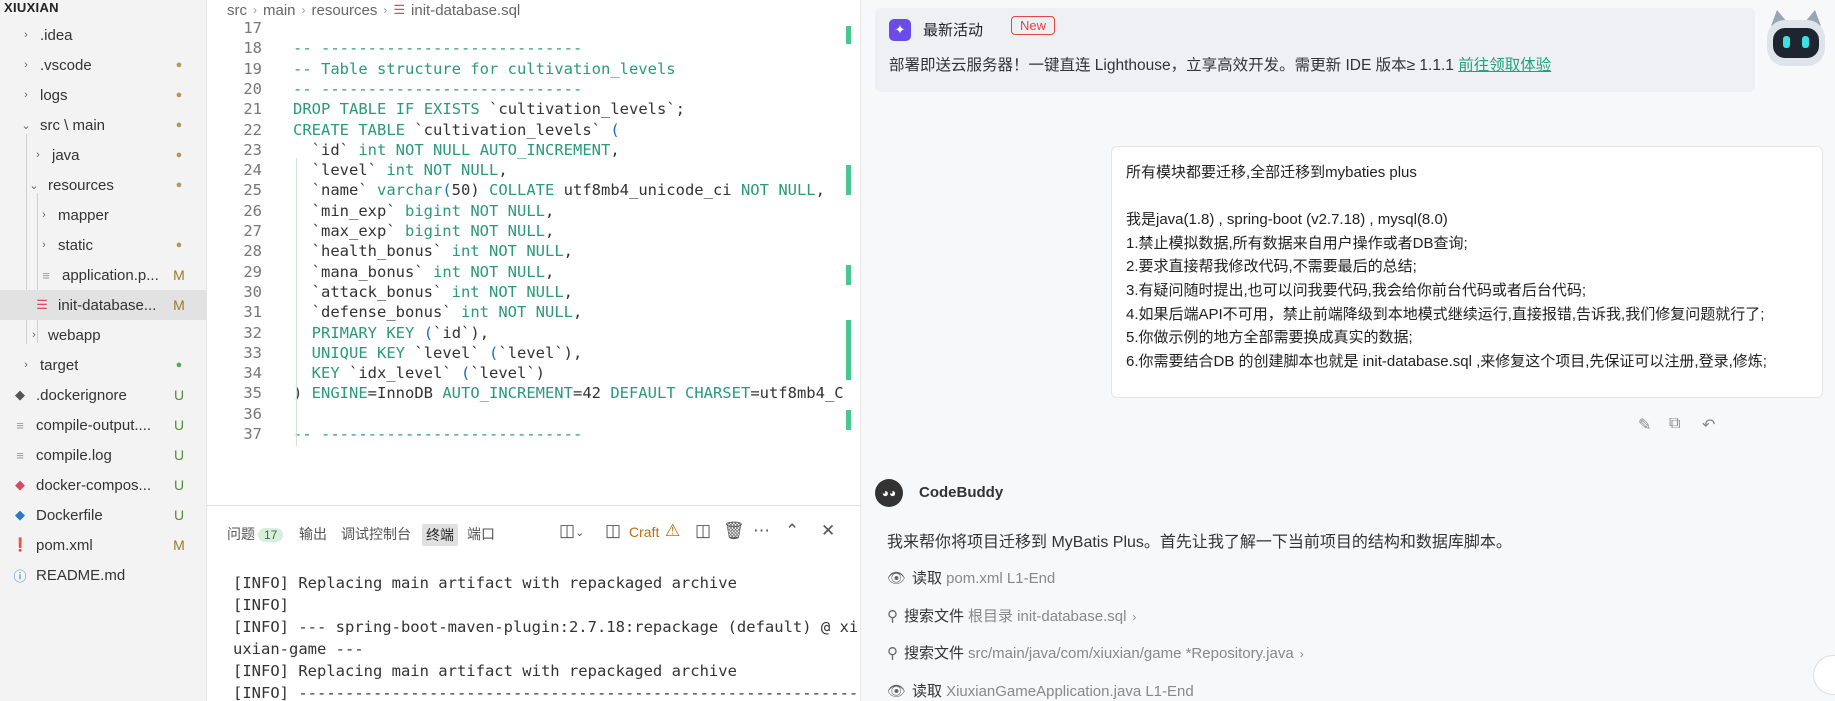 The height and width of the screenshot is (701, 1835). What do you see at coordinates (376, 534) in the screenshot?
I see `tab-debug-console: 调试控制台` at bounding box center [376, 534].